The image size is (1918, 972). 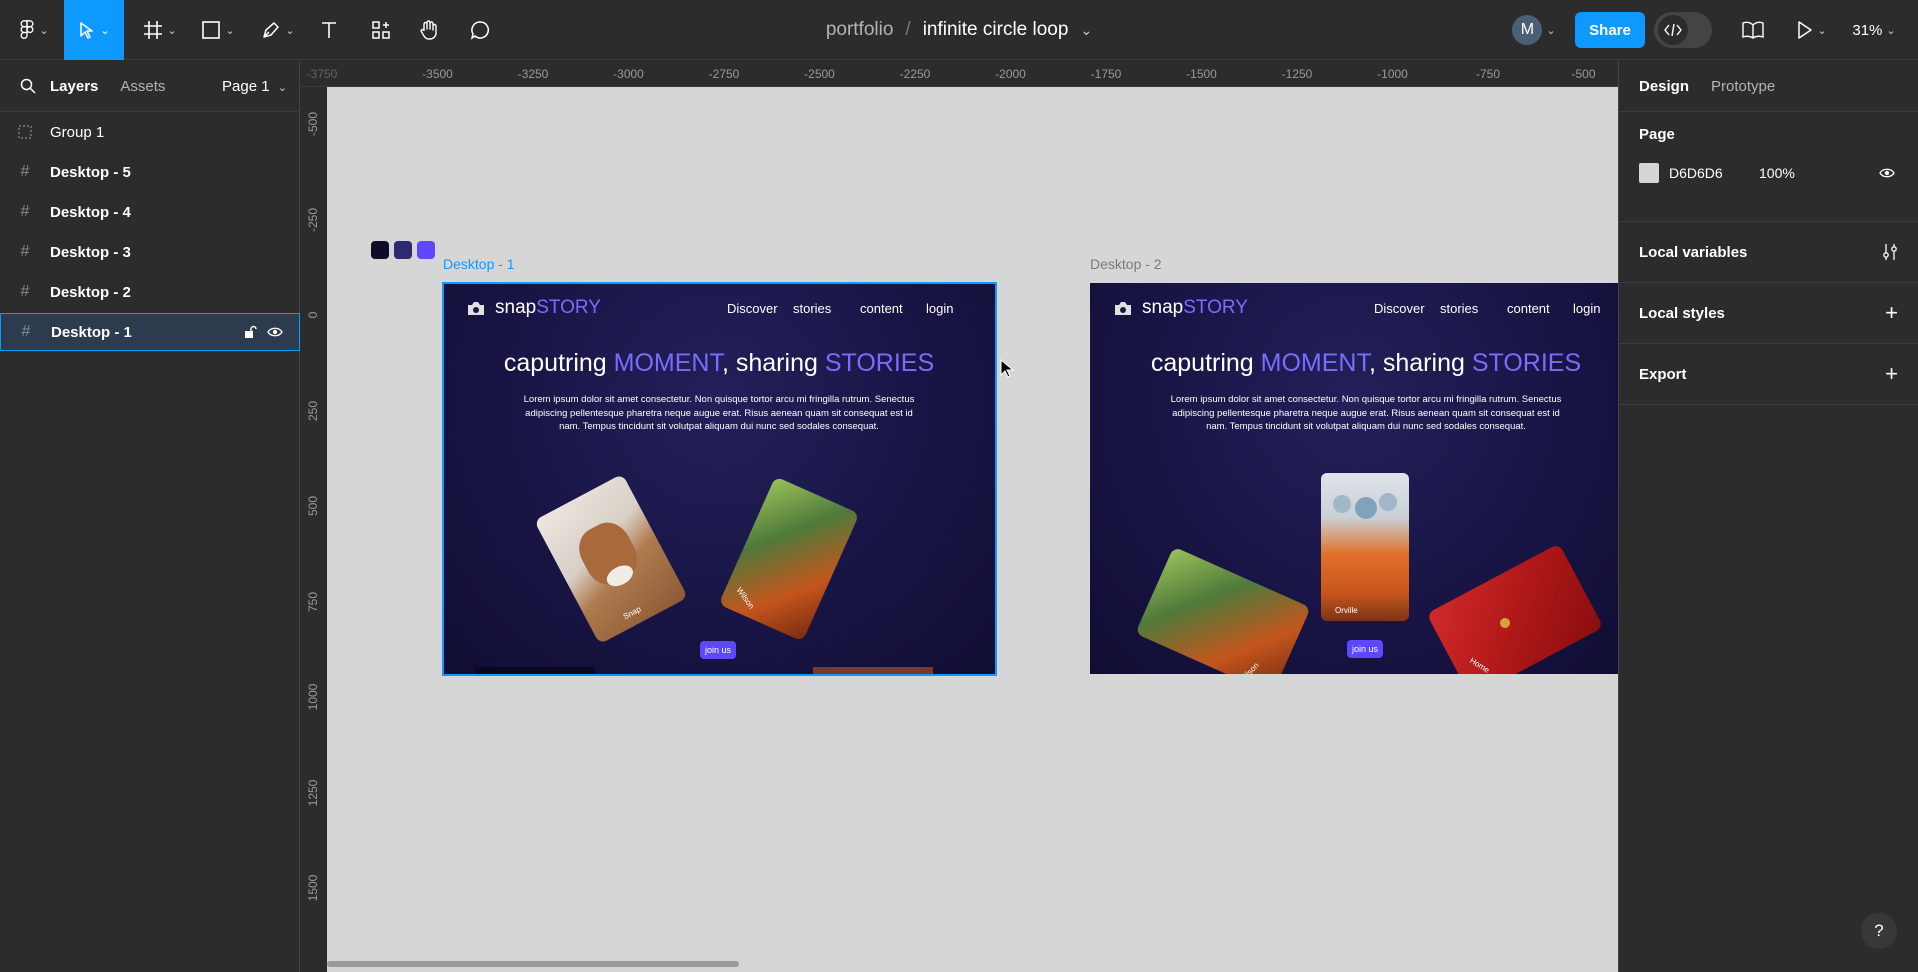 I want to click on layer-label: Desktop - 4, so click(x=90, y=212).